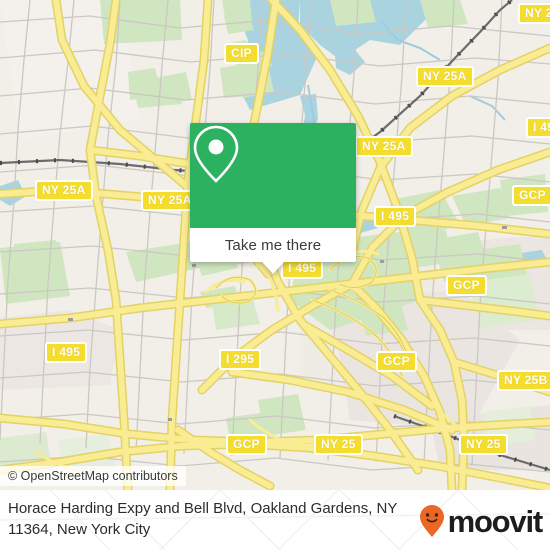 This screenshot has width=550, height=550. Describe the element at coordinates (523, 380) in the screenshot. I see `road-shield: NY 25B` at that location.